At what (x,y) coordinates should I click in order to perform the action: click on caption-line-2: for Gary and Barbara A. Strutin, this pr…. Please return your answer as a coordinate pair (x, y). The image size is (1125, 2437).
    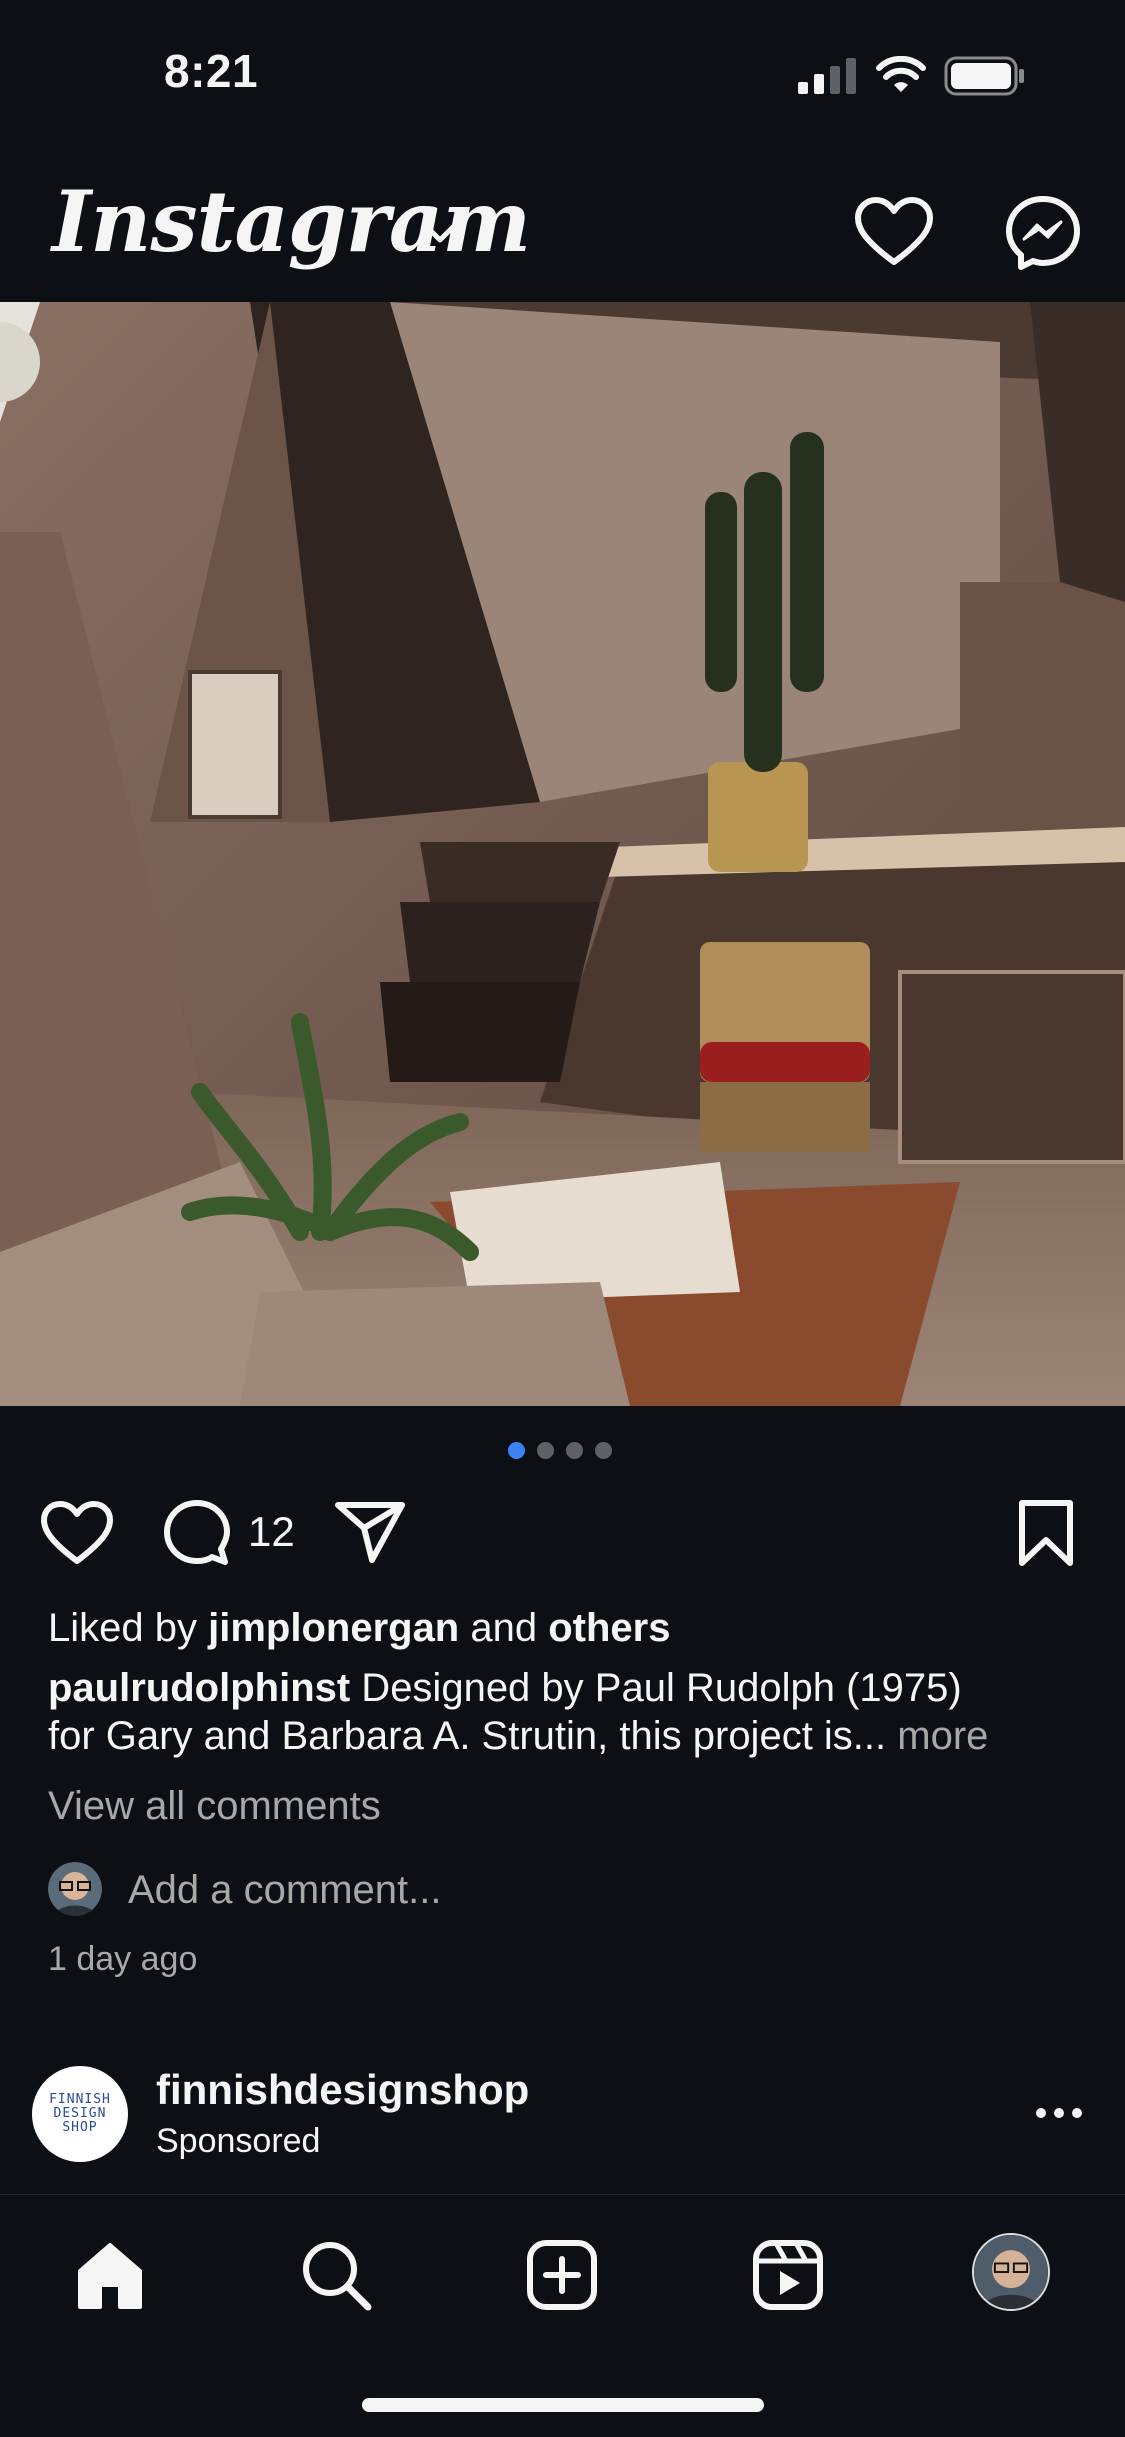
    Looking at the image, I should click on (518, 1736).